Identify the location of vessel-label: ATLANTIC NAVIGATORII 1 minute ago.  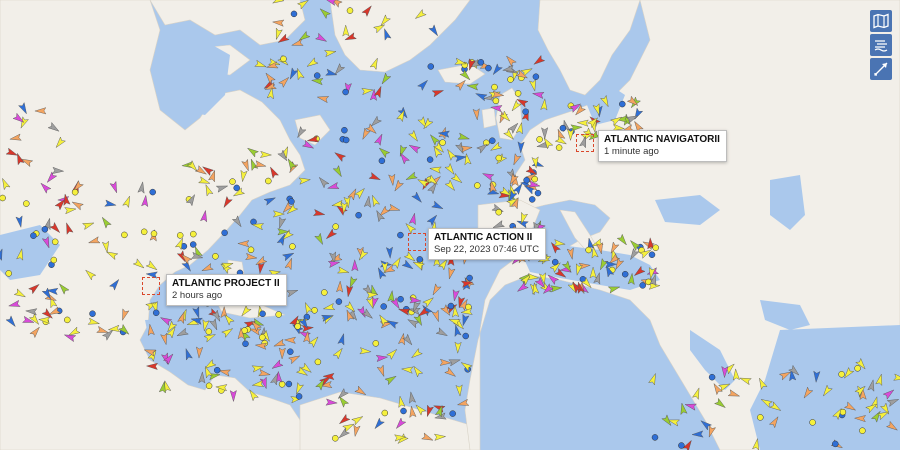
(662, 146).